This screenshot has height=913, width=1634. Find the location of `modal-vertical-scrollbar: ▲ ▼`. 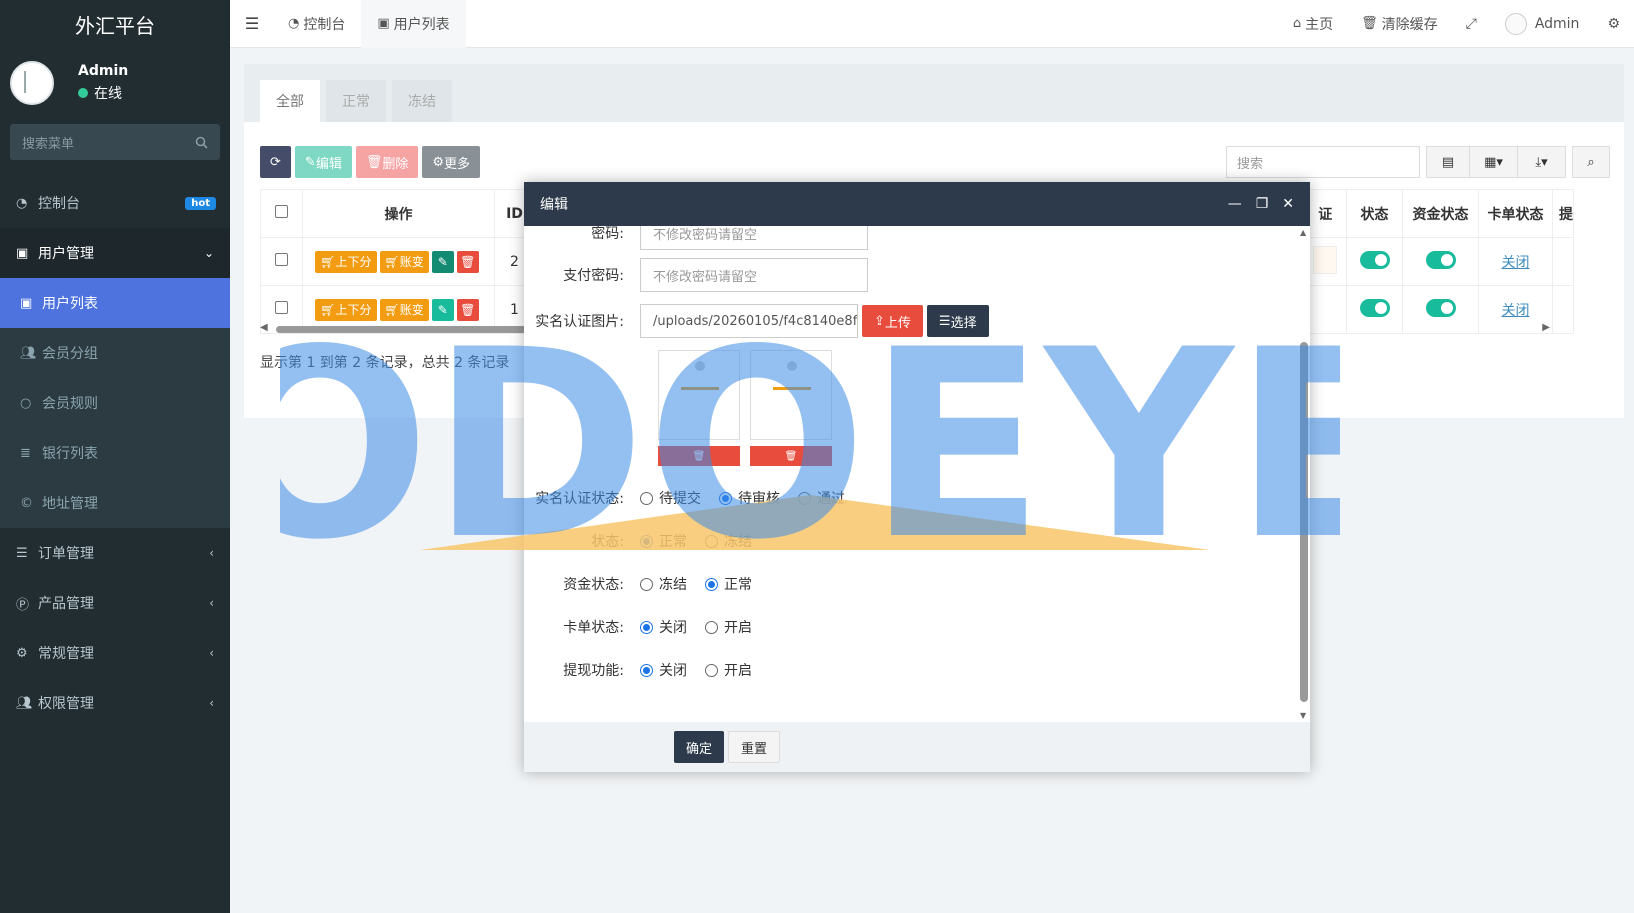

modal-vertical-scrollbar: ▲ ▼ is located at coordinates (1304, 474).